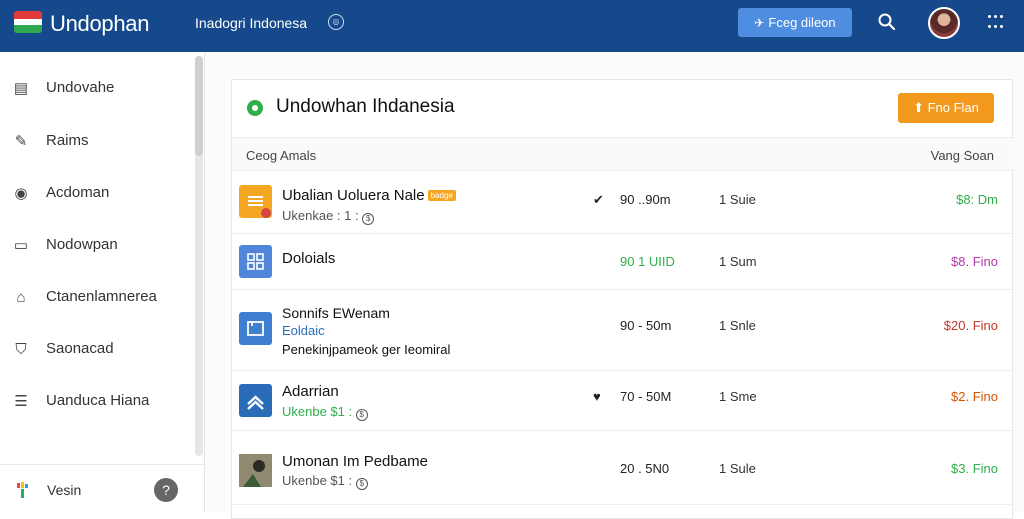 The width and height of the screenshot is (1024, 519). I want to click on row-count: 1 Suie, so click(737, 199).